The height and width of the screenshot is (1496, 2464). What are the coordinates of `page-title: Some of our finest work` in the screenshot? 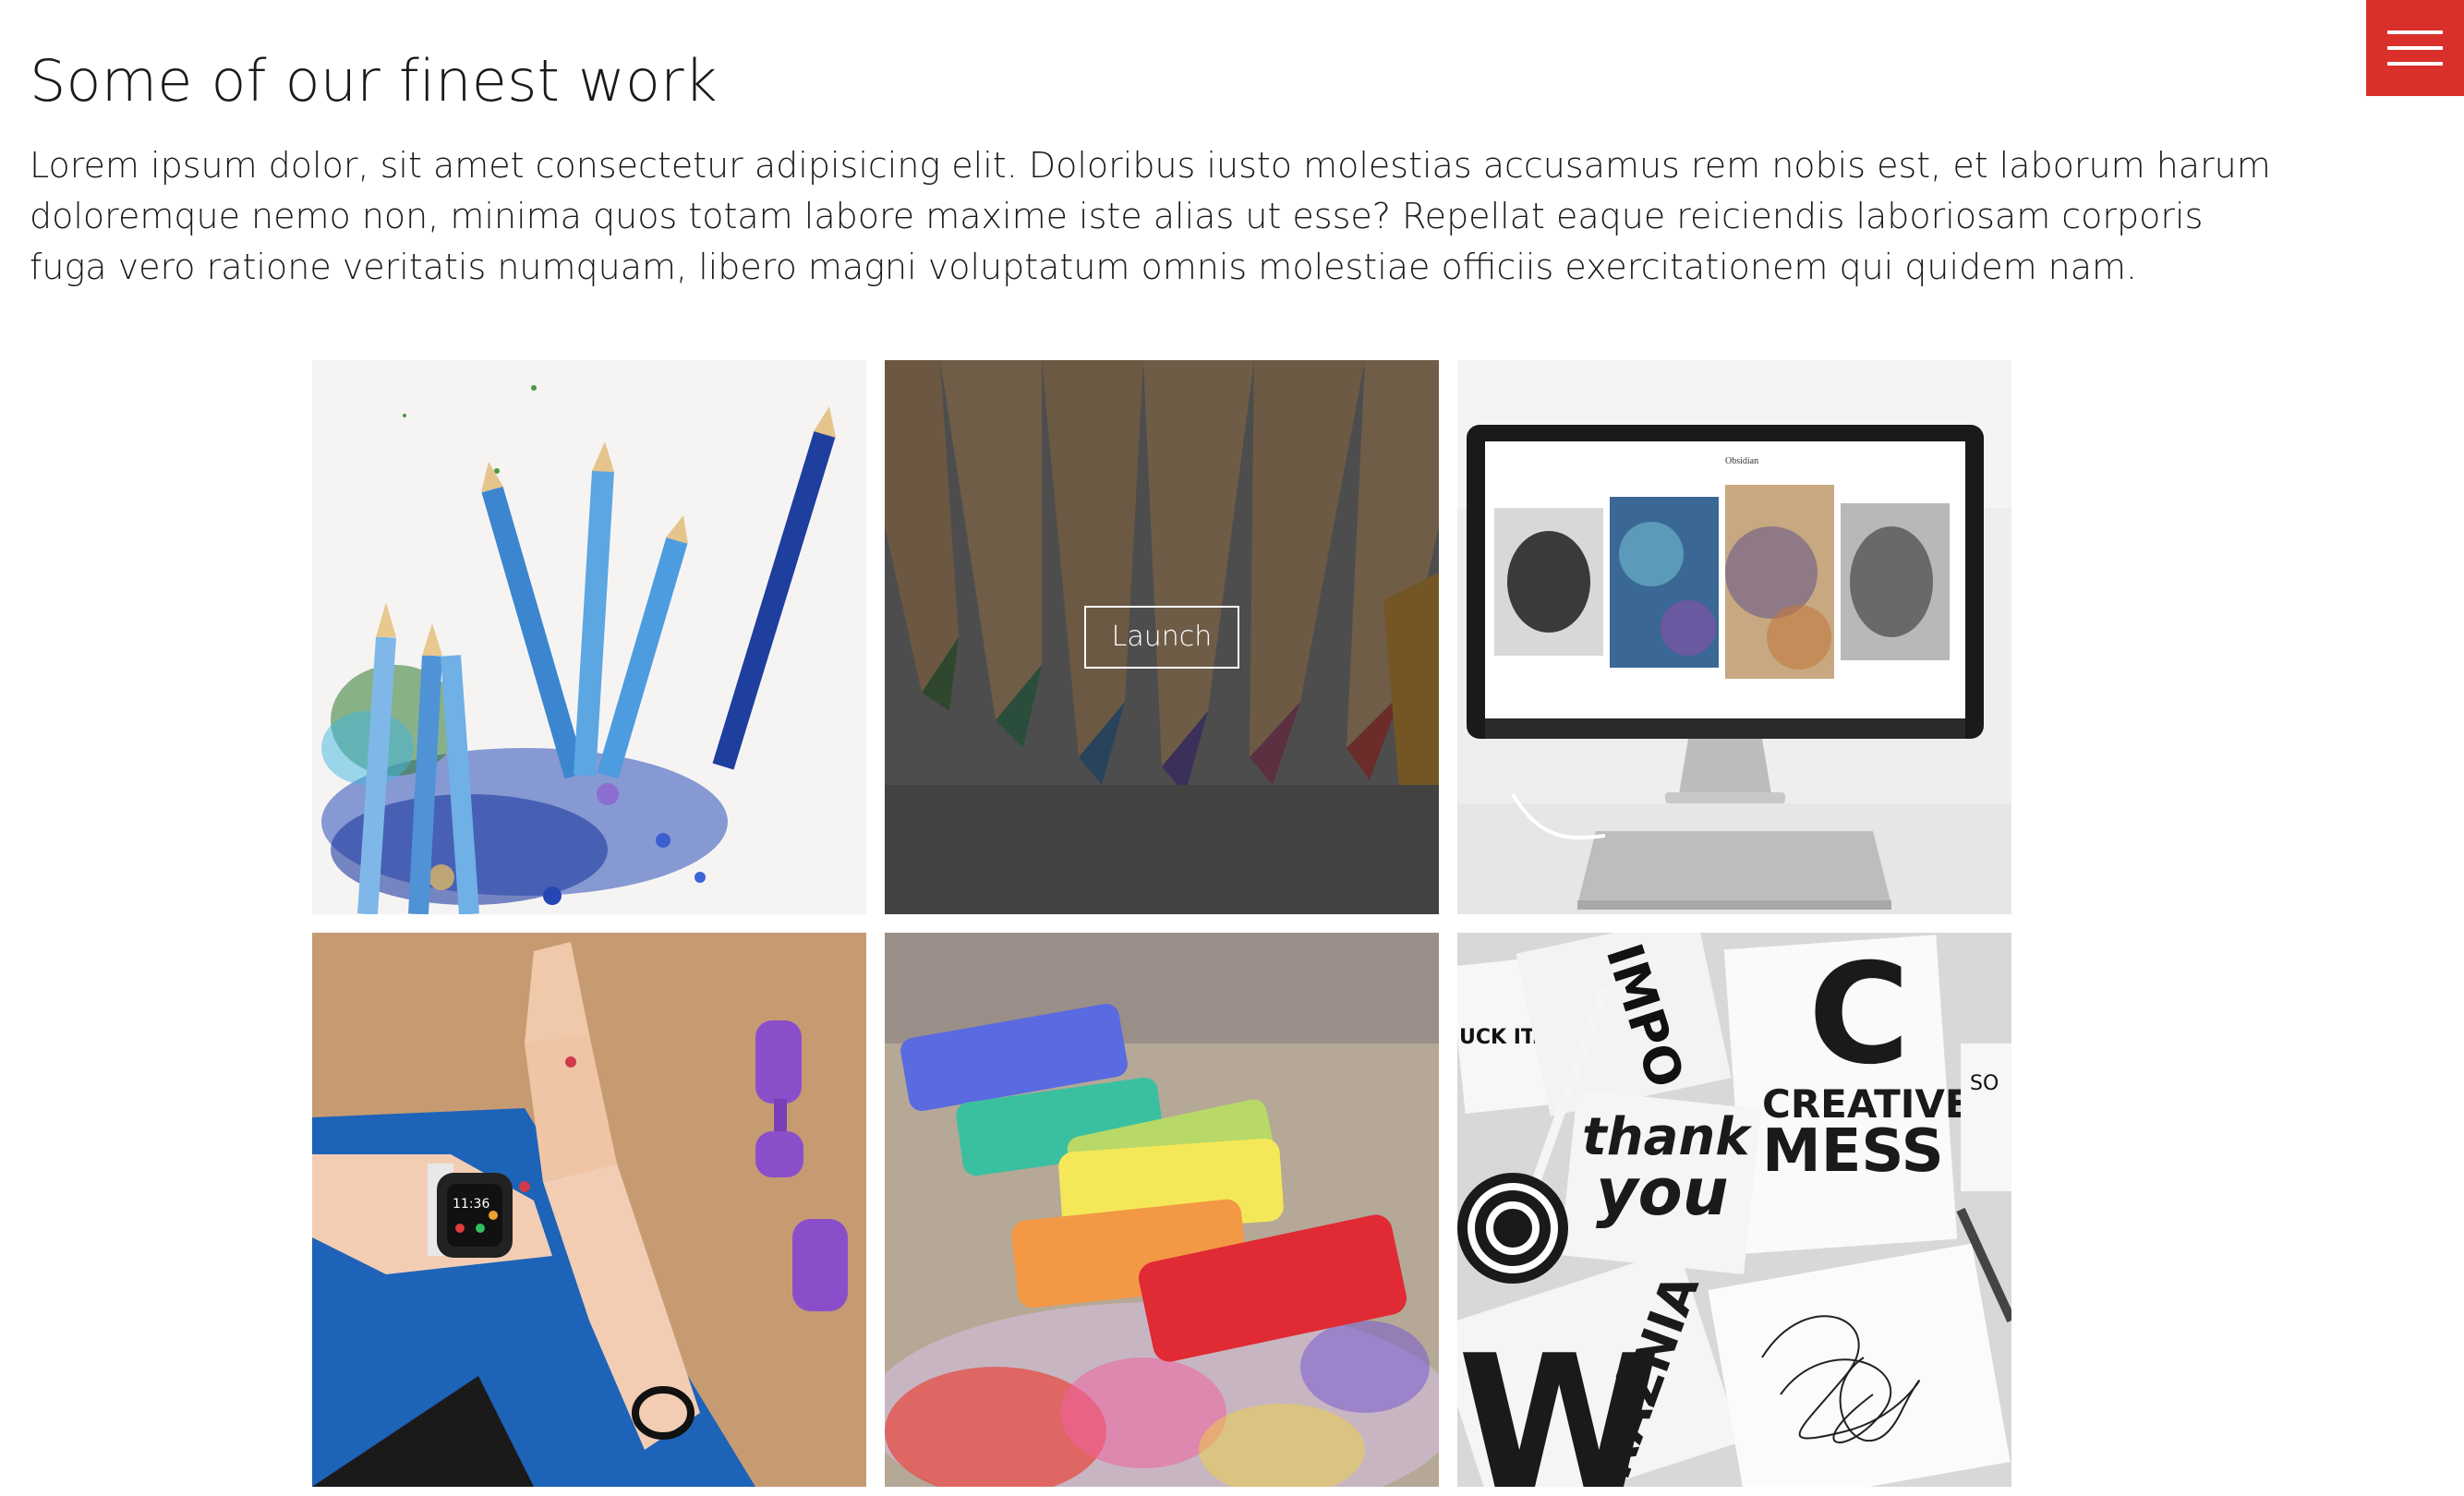 It's located at (374, 81).